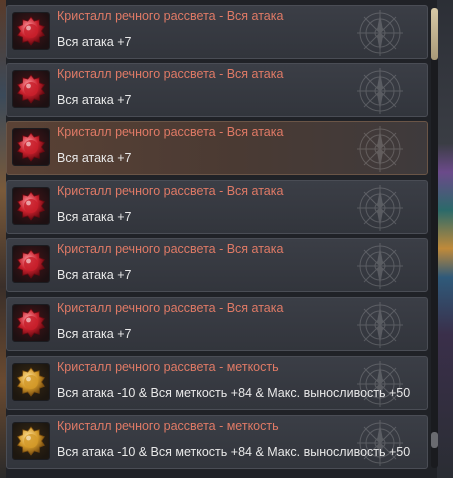 This screenshot has height=478, width=453. Describe the element at coordinates (434, 34) in the screenshot. I see `scroll-thumb` at that location.